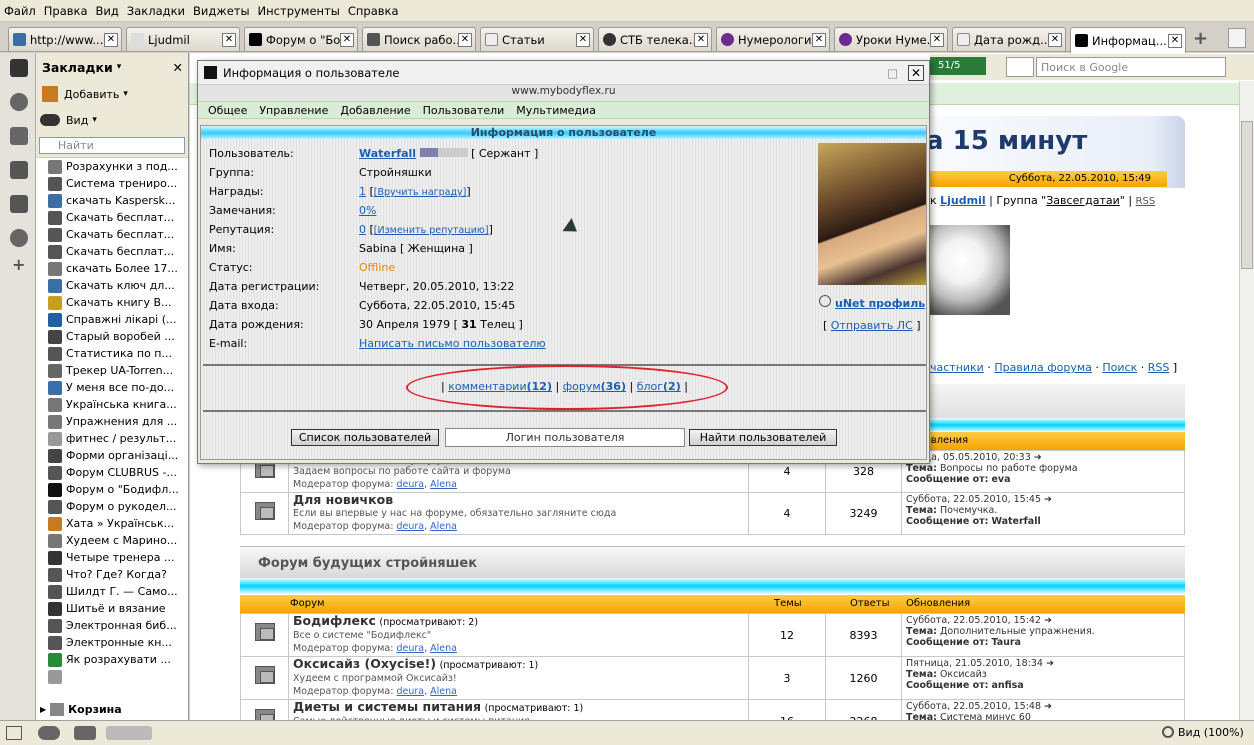 Image resolution: width=1254 pixels, height=745 pixels. I want to click on update-theme: Оксисайз, so click(963, 674).